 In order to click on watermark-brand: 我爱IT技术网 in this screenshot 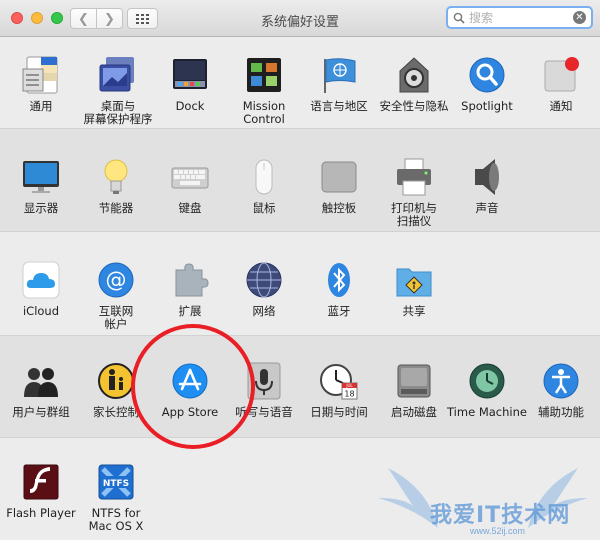, I will do `click(500, 515)`.